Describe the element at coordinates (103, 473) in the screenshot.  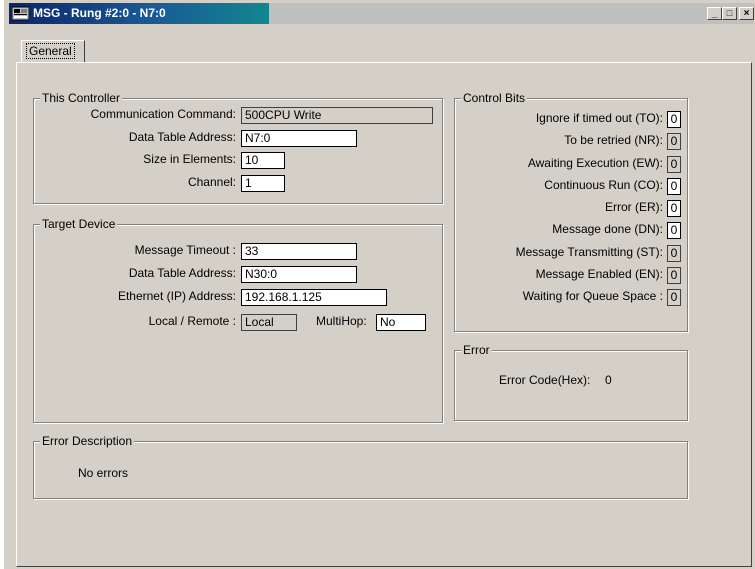
I see `error-description-text: No errors` at that location.